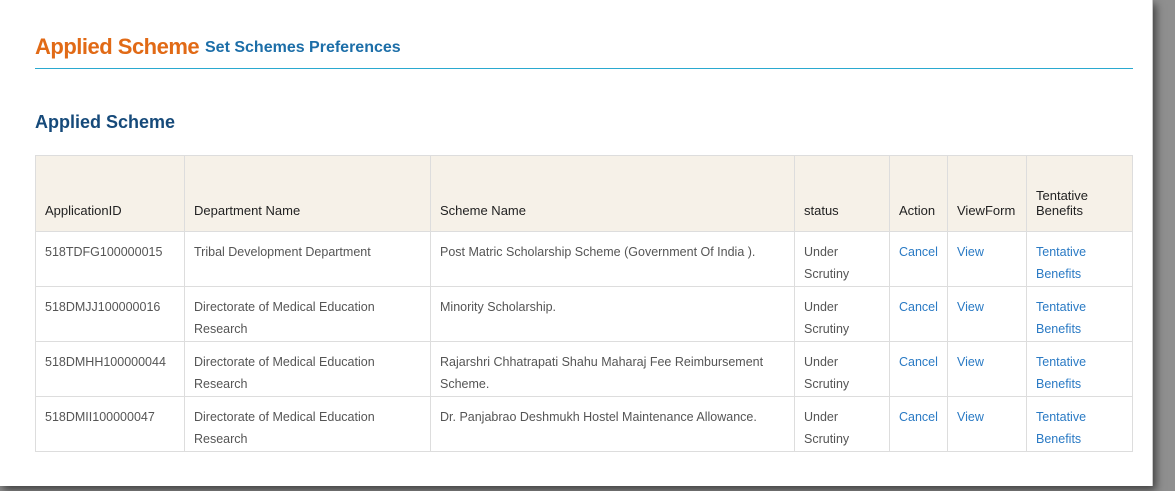 Image resolution: width=1175 pixels, height=491 pixels. What do you see at coordinates (105, 122) in the screenshot?
I see `section-title: Applied Scheme` at bounding box center [105, 122].